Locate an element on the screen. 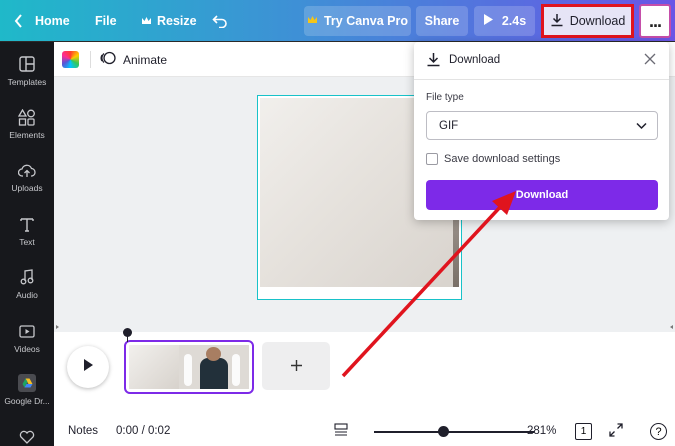 This screenshot has width=675, height=446. close-icon is located at coordinates (650, 61).